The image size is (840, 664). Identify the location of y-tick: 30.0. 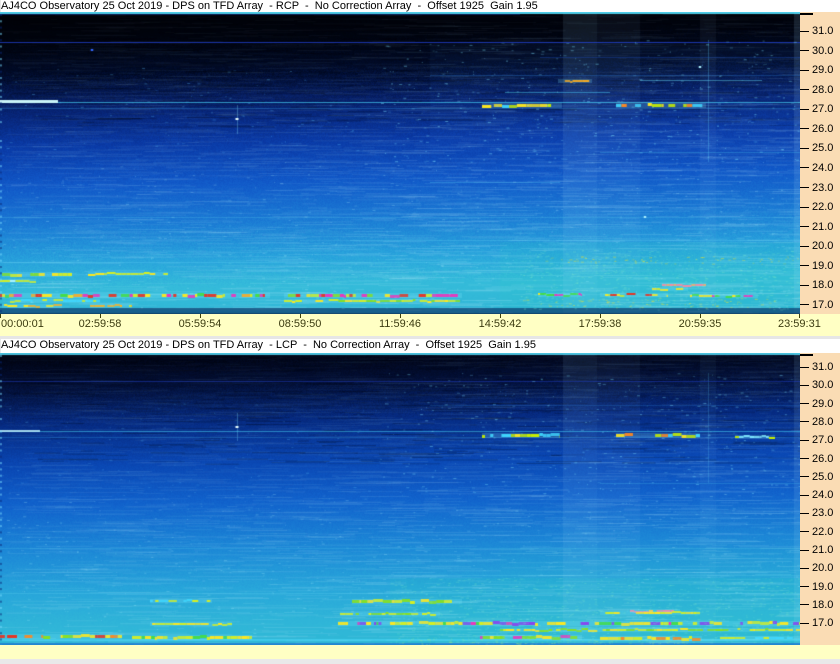
(817, 385).